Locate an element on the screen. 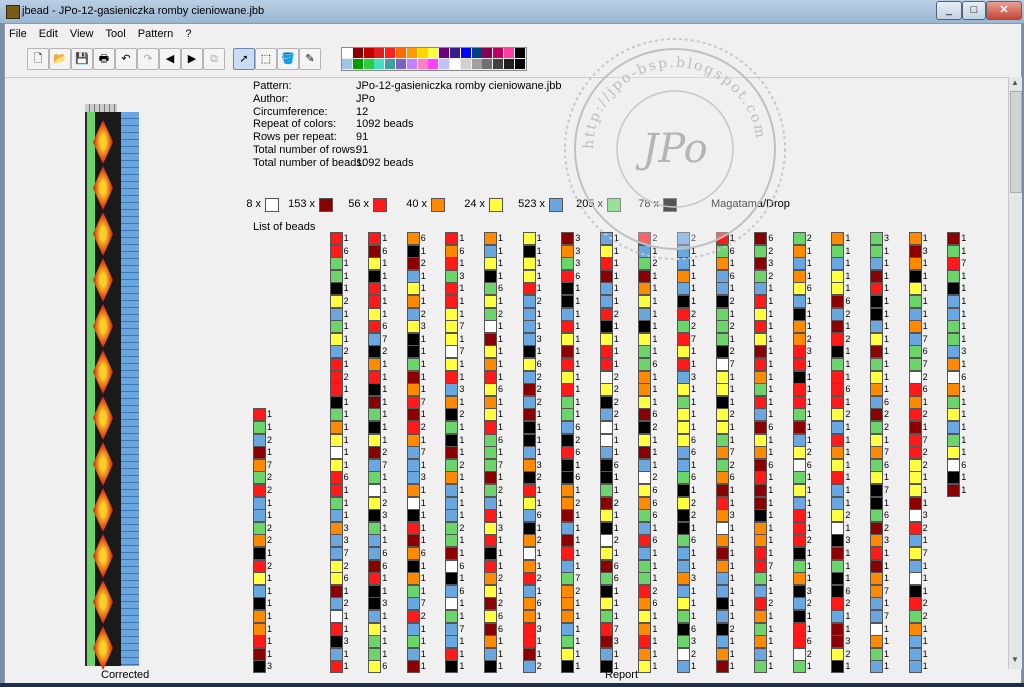 This screenshot has height=687, width=1024. menu-bar: File Edit View Tool Pattern ? is located at coordinates (104, 34).